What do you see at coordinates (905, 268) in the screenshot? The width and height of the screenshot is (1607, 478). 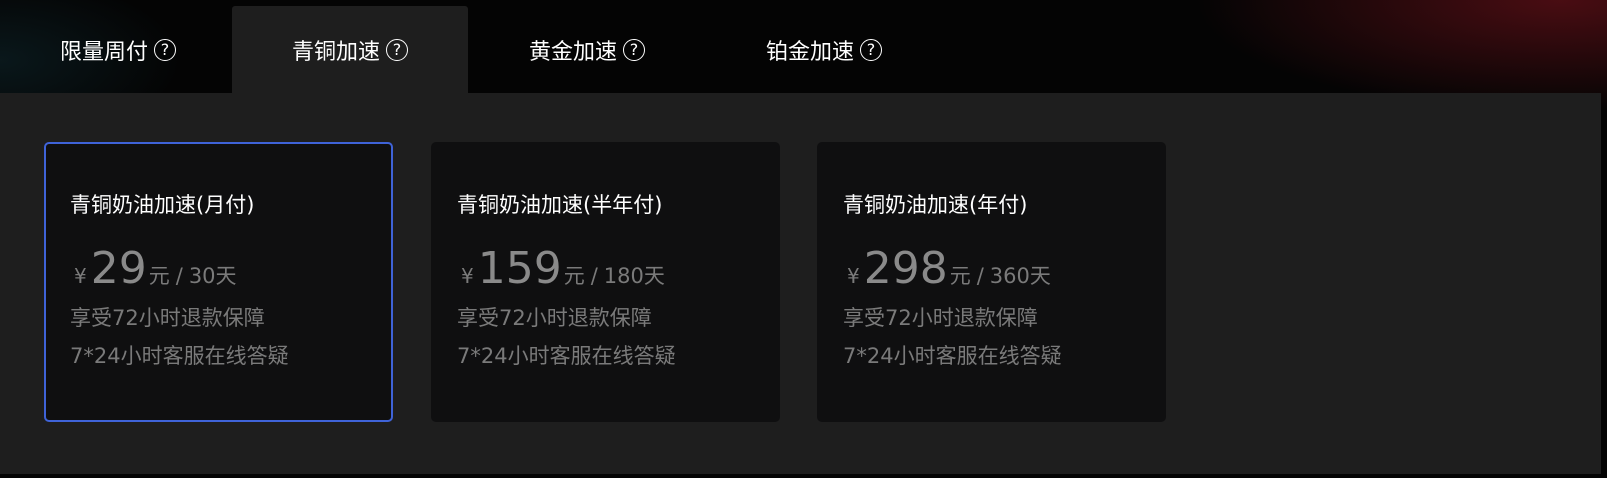 I see `price-amount: 298` at bounding box center [905, 268].